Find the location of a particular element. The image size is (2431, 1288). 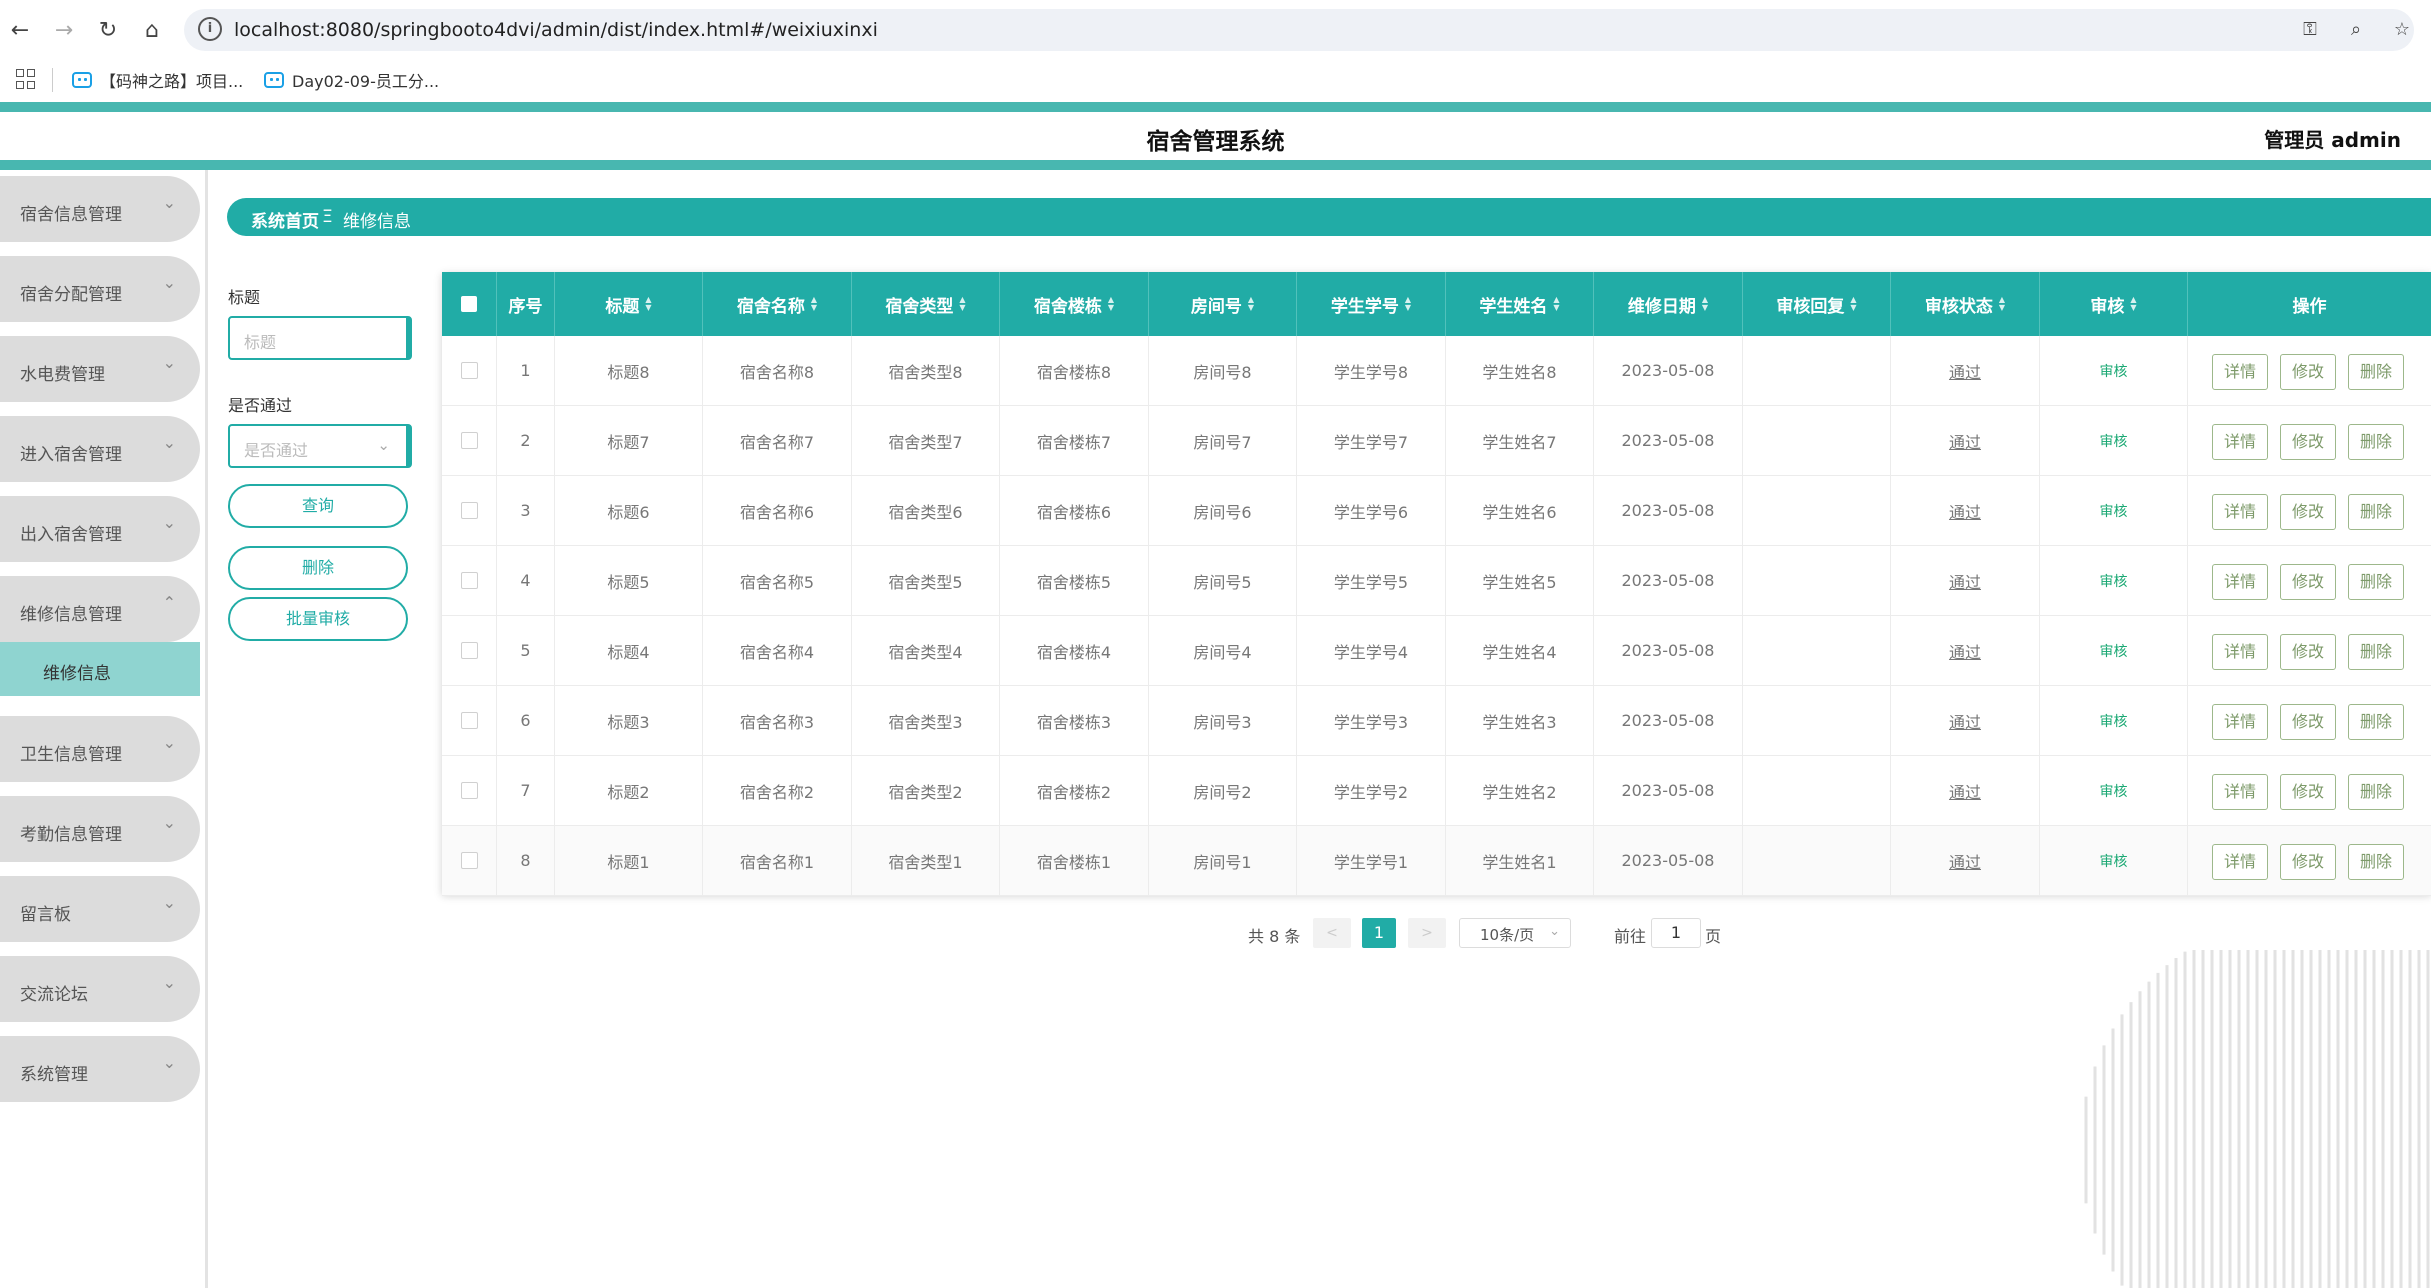

col-header-dorm-type: 宿舍类型 ▲ ▼ is located at coordinates (926, 304).